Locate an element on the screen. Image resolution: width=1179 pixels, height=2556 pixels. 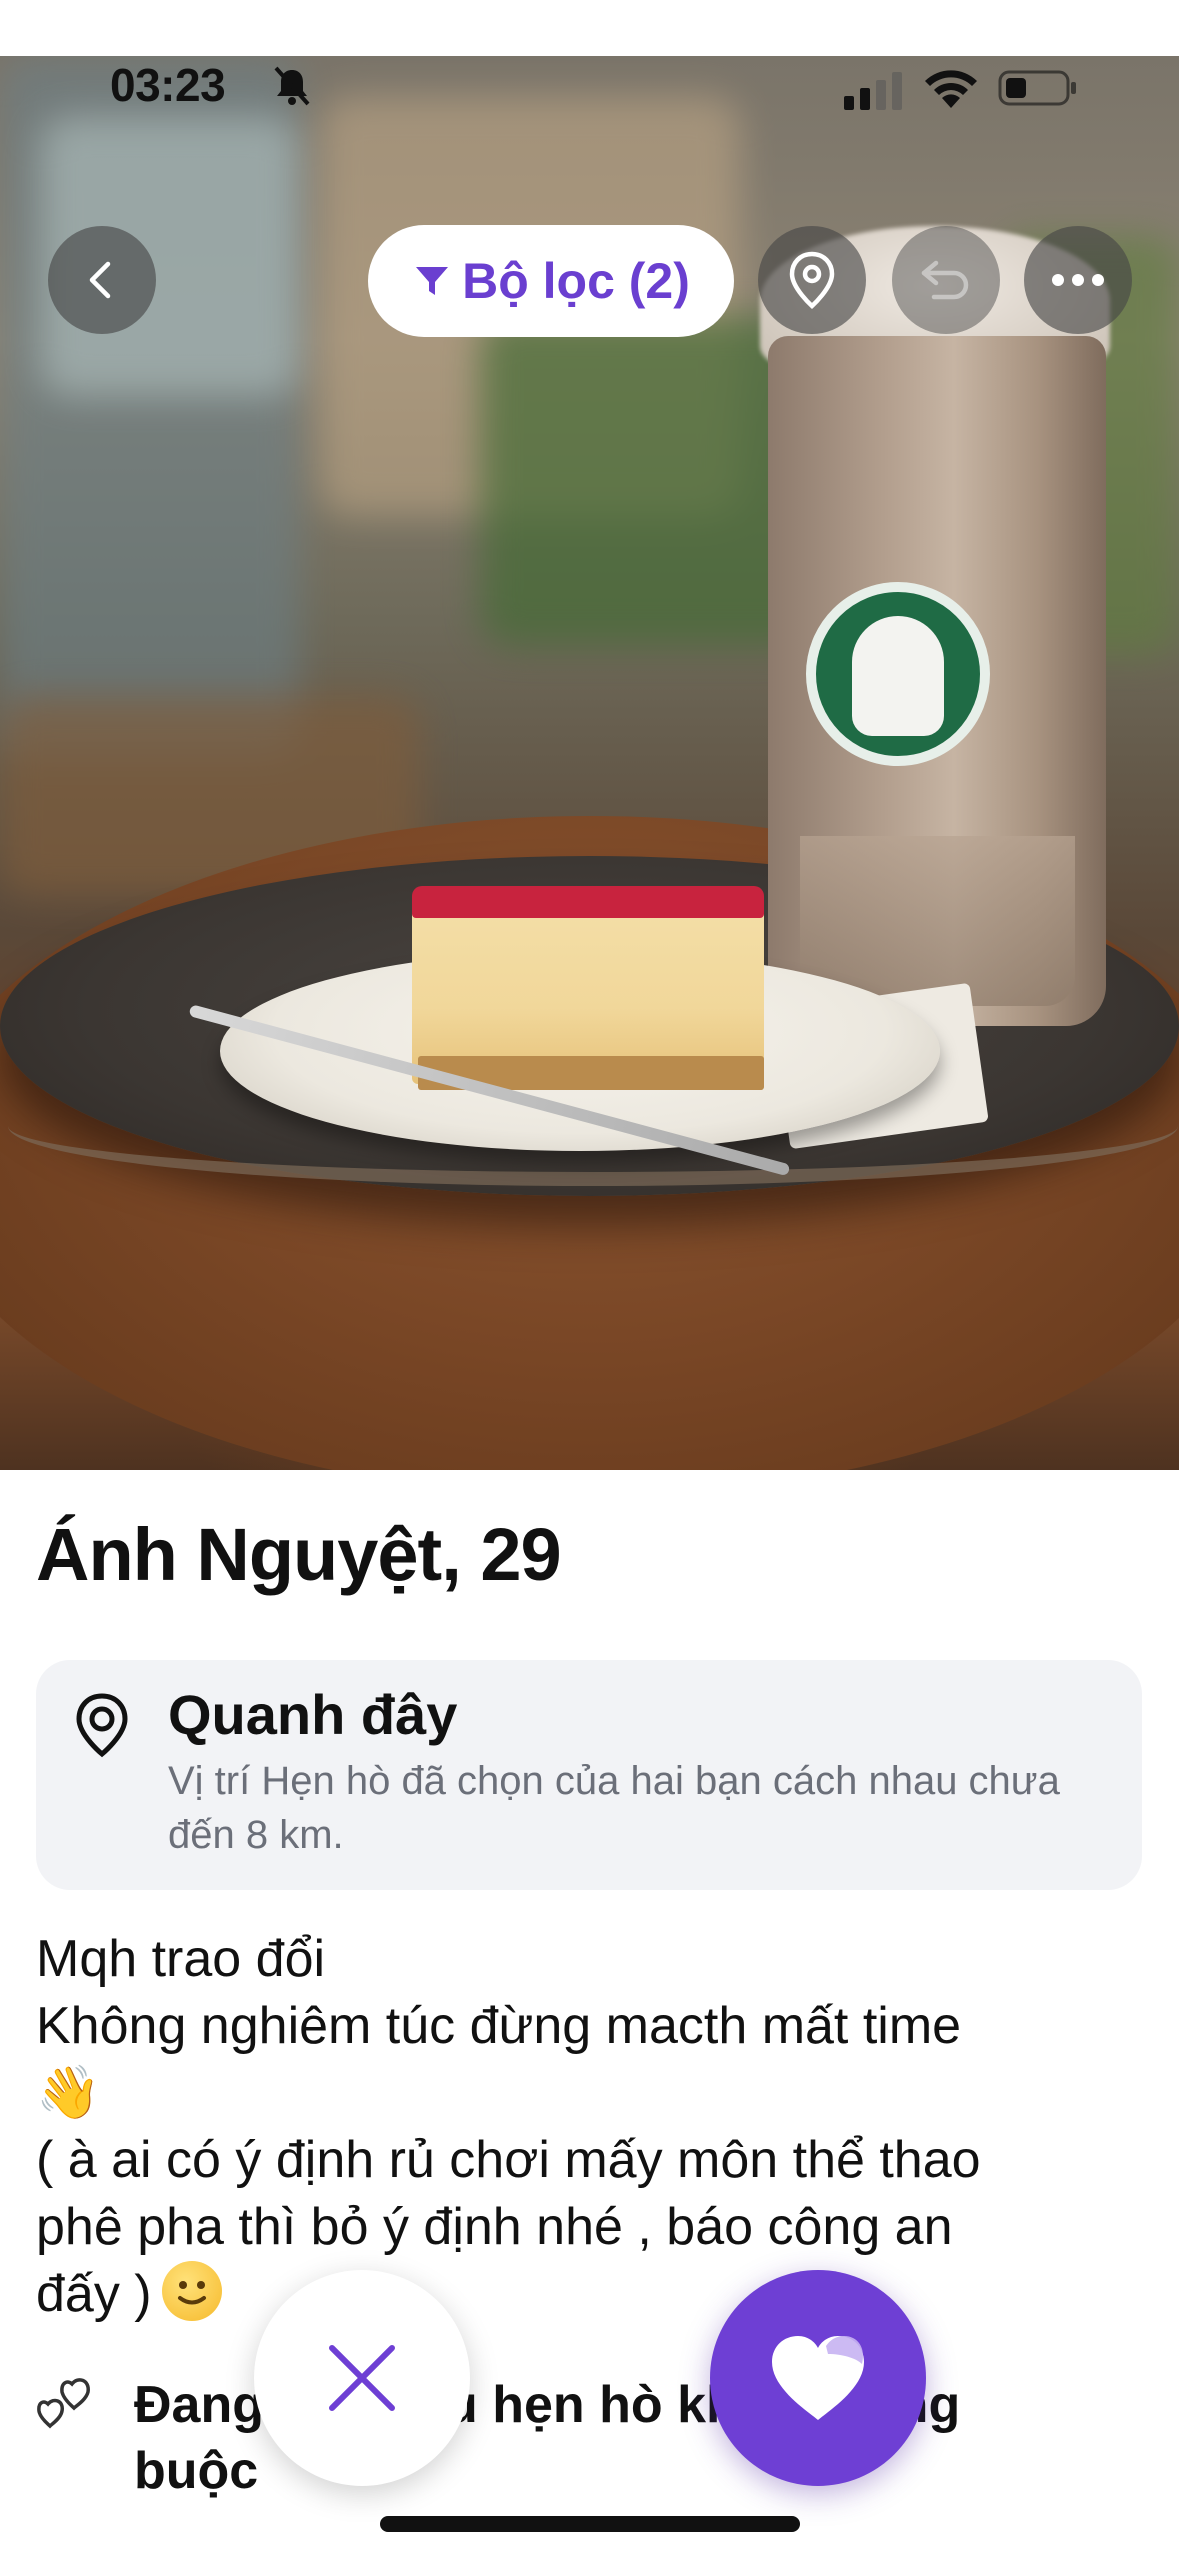
bio-line: đấy ) is located at coordinates (94, 2294).